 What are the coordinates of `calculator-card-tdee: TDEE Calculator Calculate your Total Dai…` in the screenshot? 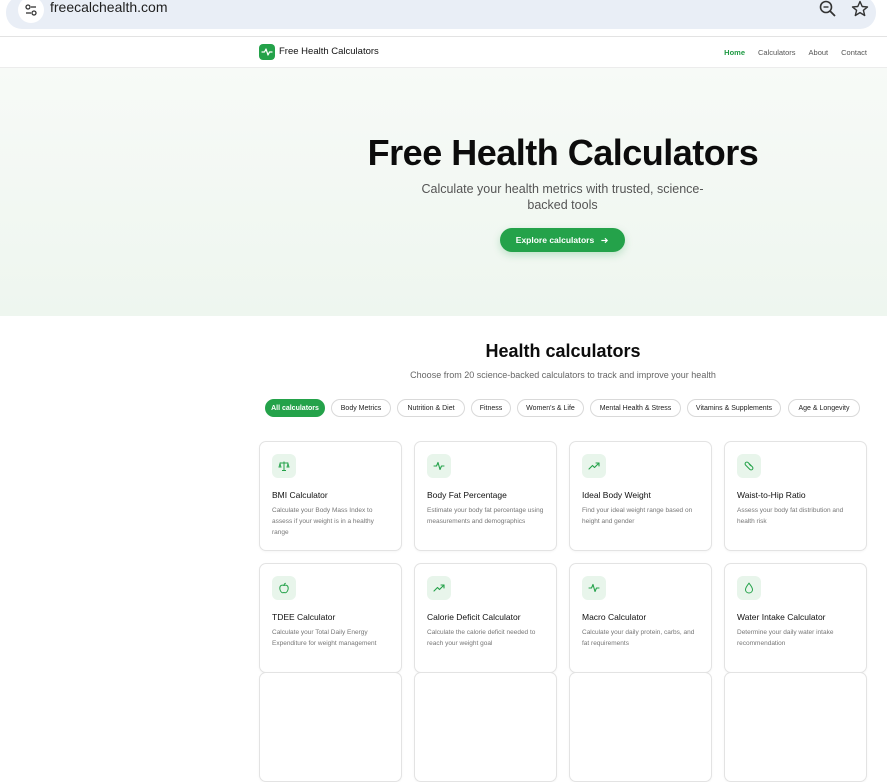 It's located at (330, 618).